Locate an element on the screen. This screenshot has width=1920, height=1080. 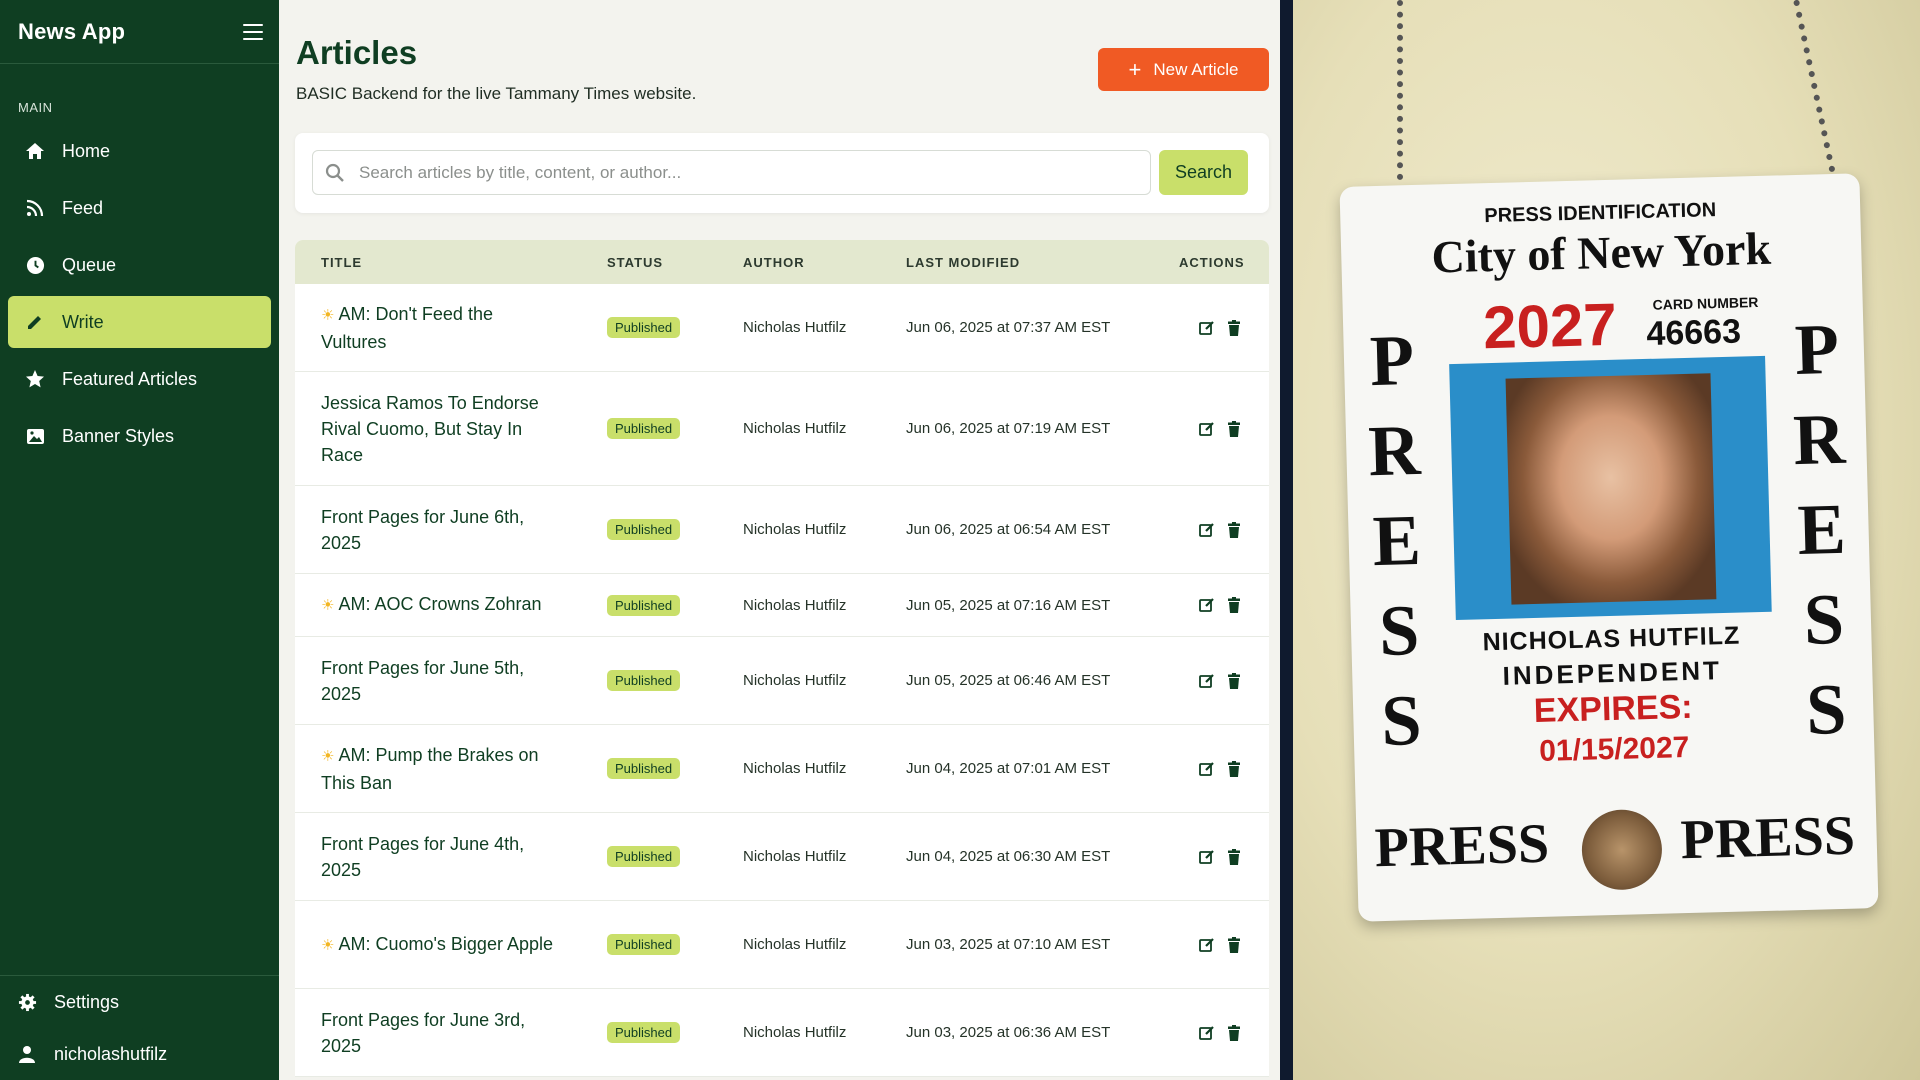
menu-toggle-icon is located at coordinates (253, 31).